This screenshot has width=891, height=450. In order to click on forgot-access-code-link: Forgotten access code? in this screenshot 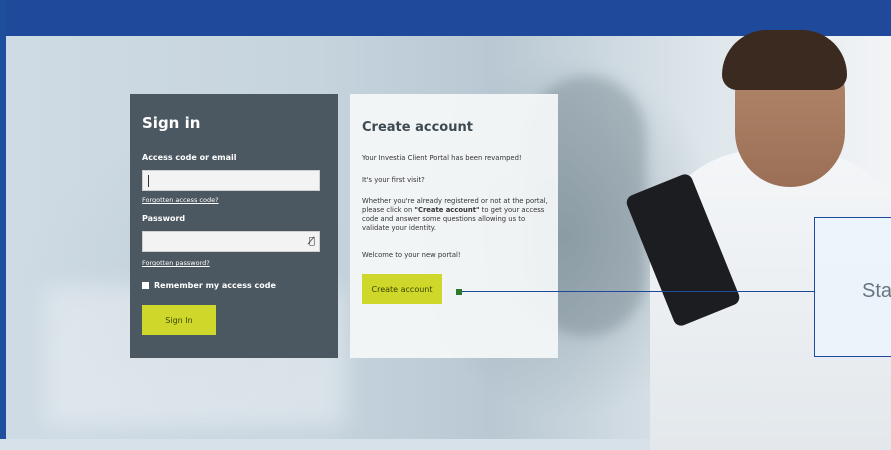, I will do `click(180, 200)`.